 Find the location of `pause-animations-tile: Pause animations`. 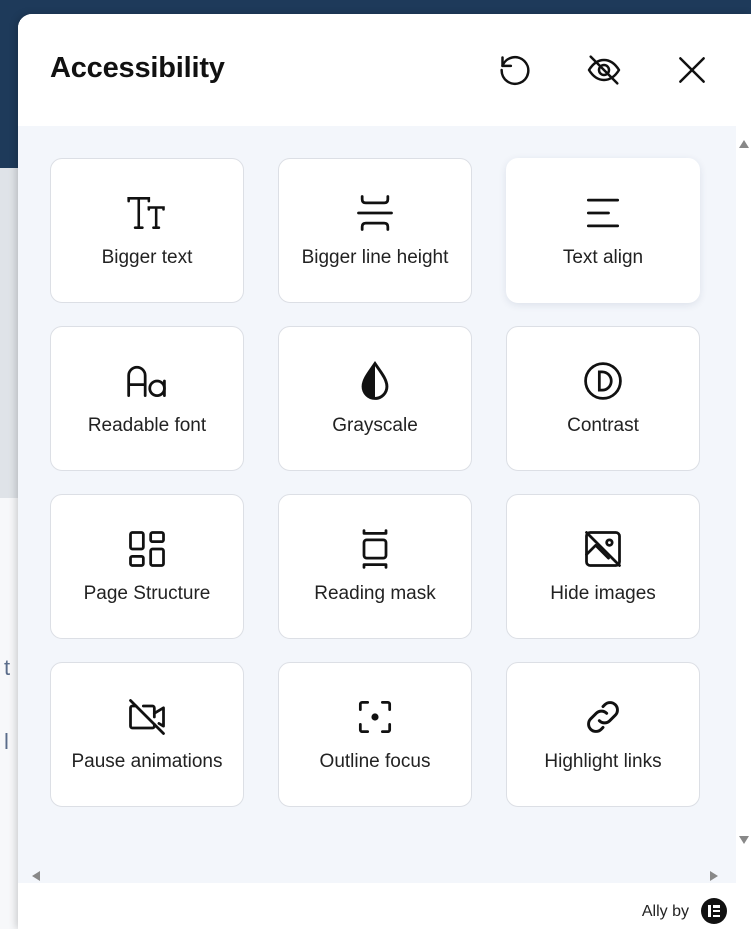

pause-animations-tile: Pause animations is located at coordinates (147, 734).